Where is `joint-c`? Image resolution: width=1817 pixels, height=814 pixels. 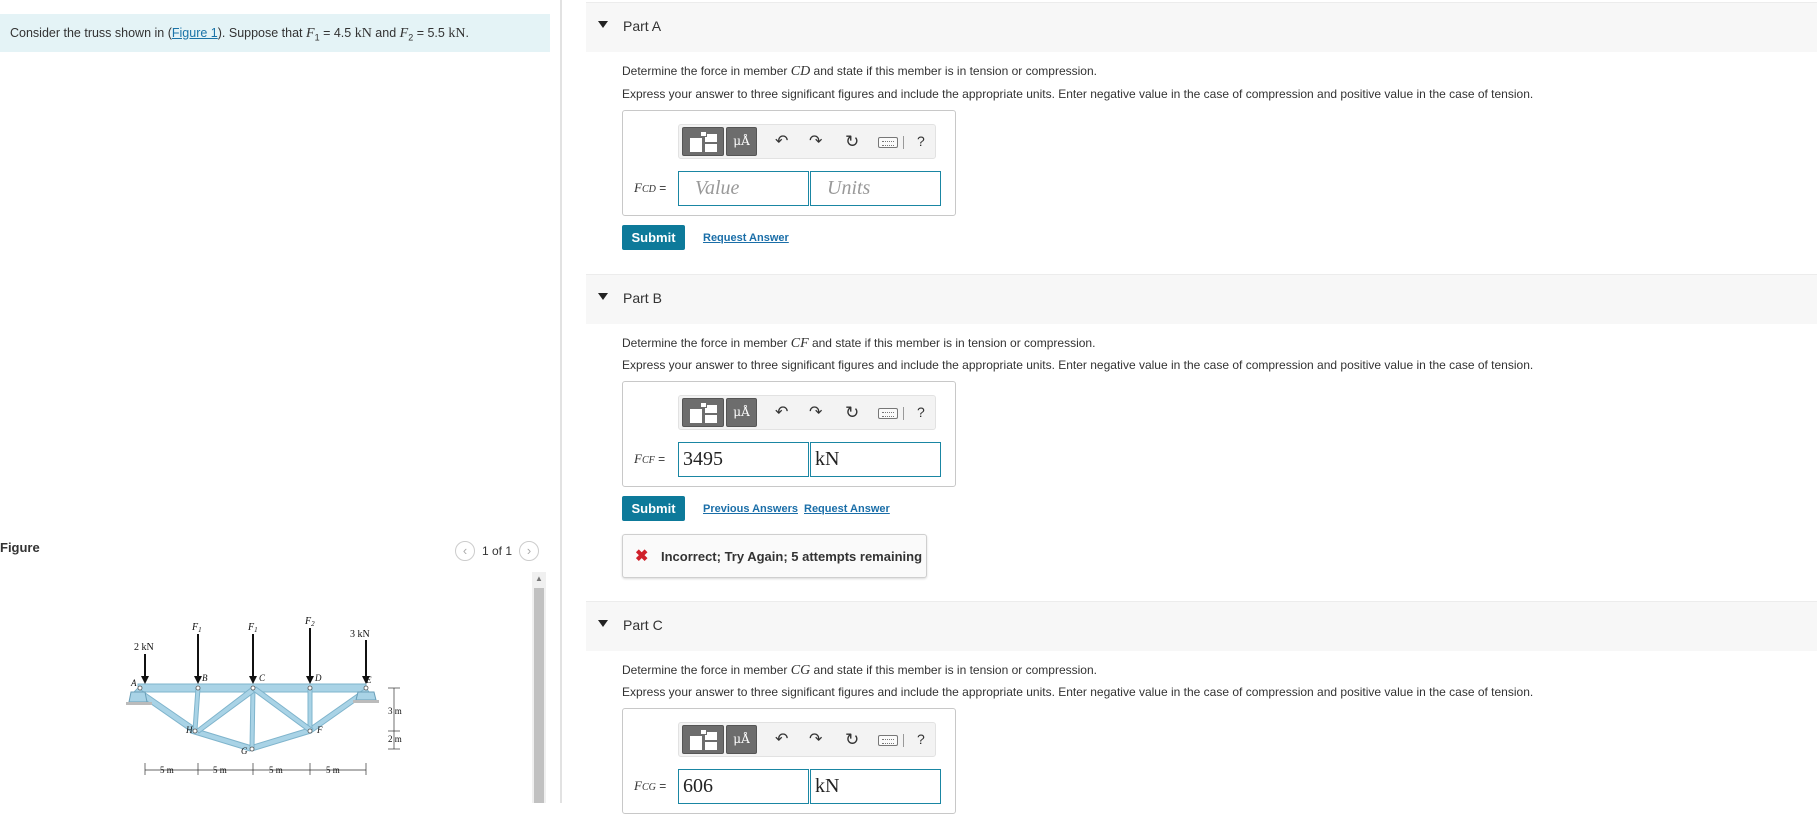
joint-c is located at coordinates (253, 688).